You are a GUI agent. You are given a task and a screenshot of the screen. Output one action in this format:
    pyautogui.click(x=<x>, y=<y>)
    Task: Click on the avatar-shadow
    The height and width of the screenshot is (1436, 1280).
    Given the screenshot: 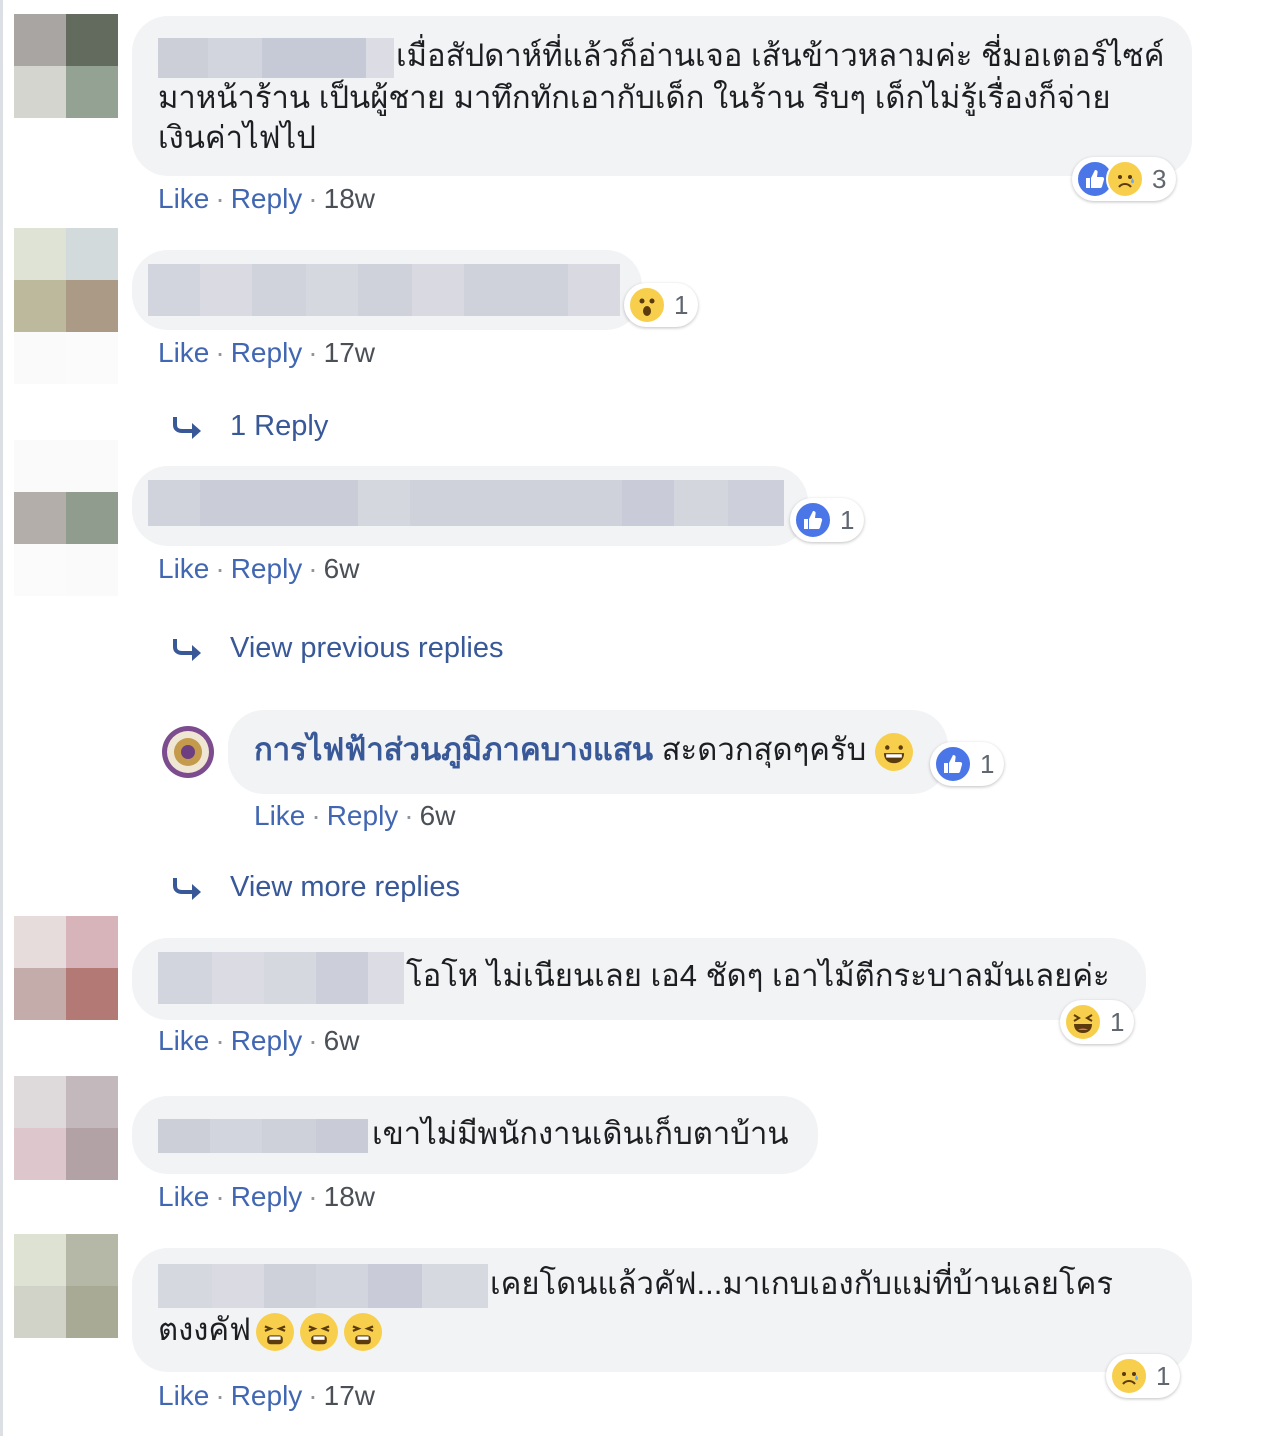 What is the action you would take?
    pyautogui.click(x=66, y=570)
    